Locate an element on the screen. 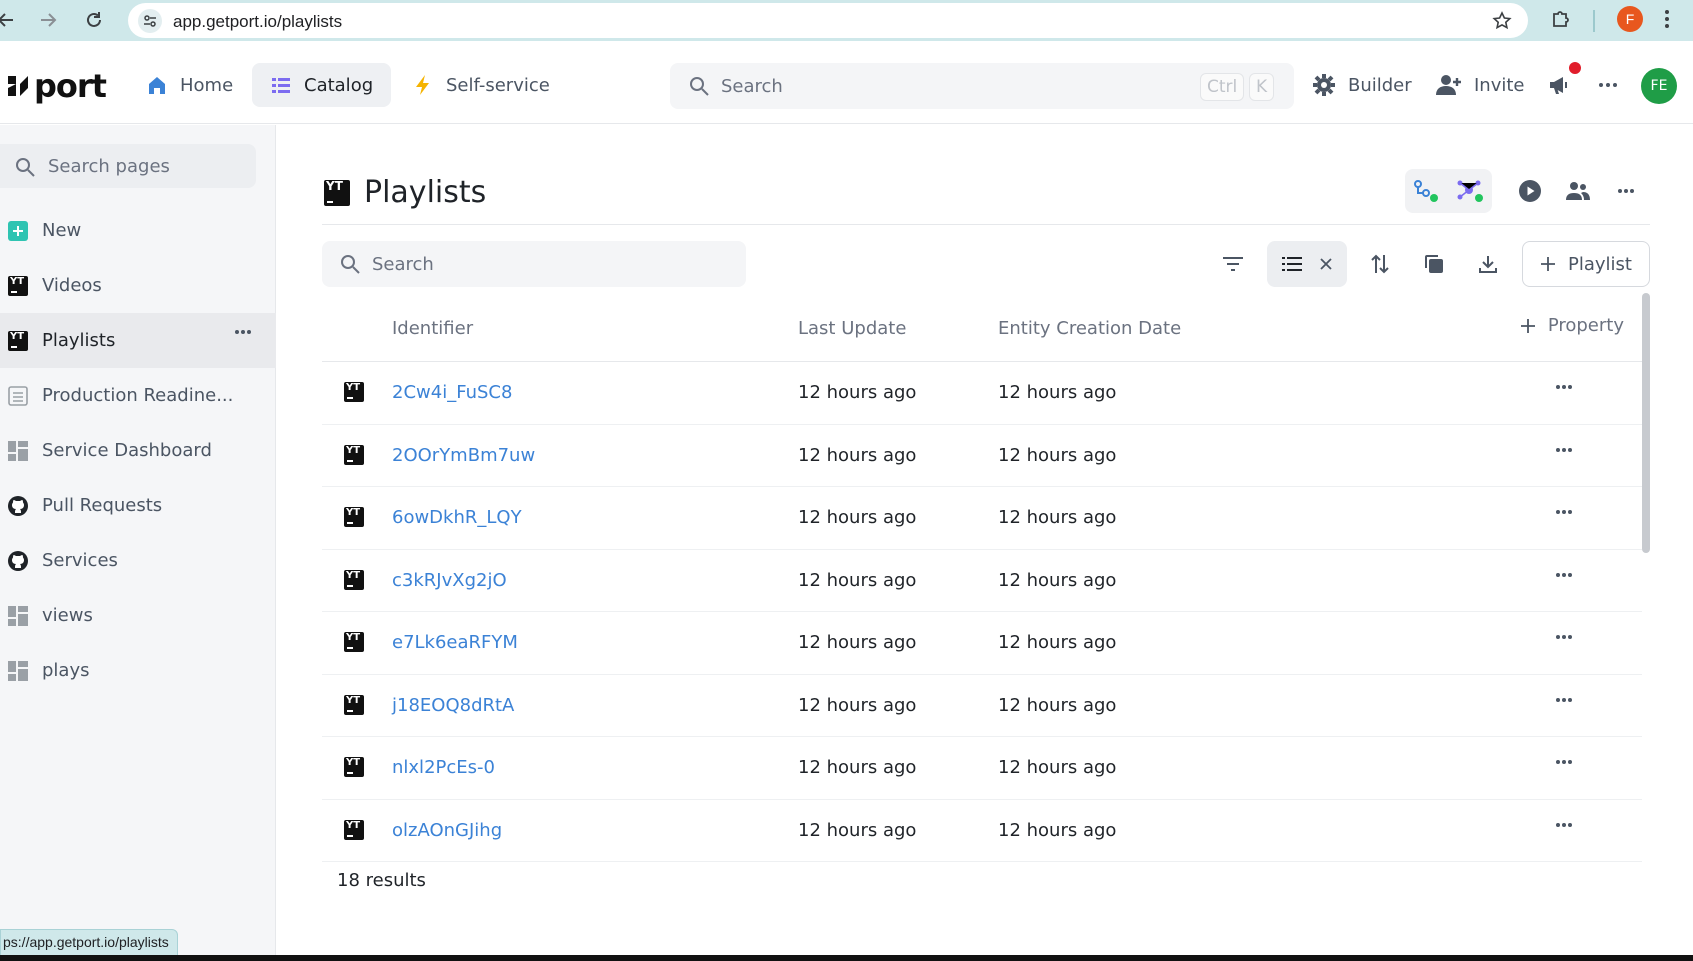  export-button is located at coordinates (1488, 264).